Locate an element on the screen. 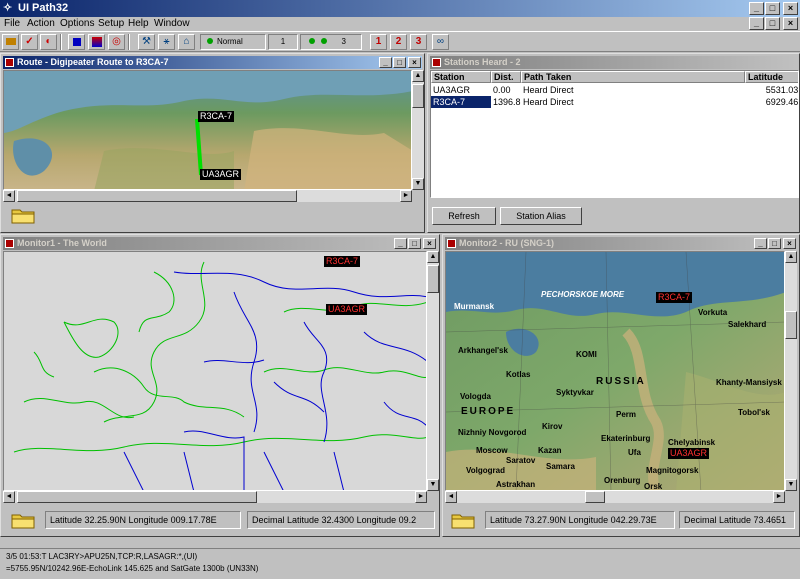  close-button: × is located at coordinates (790, 8).